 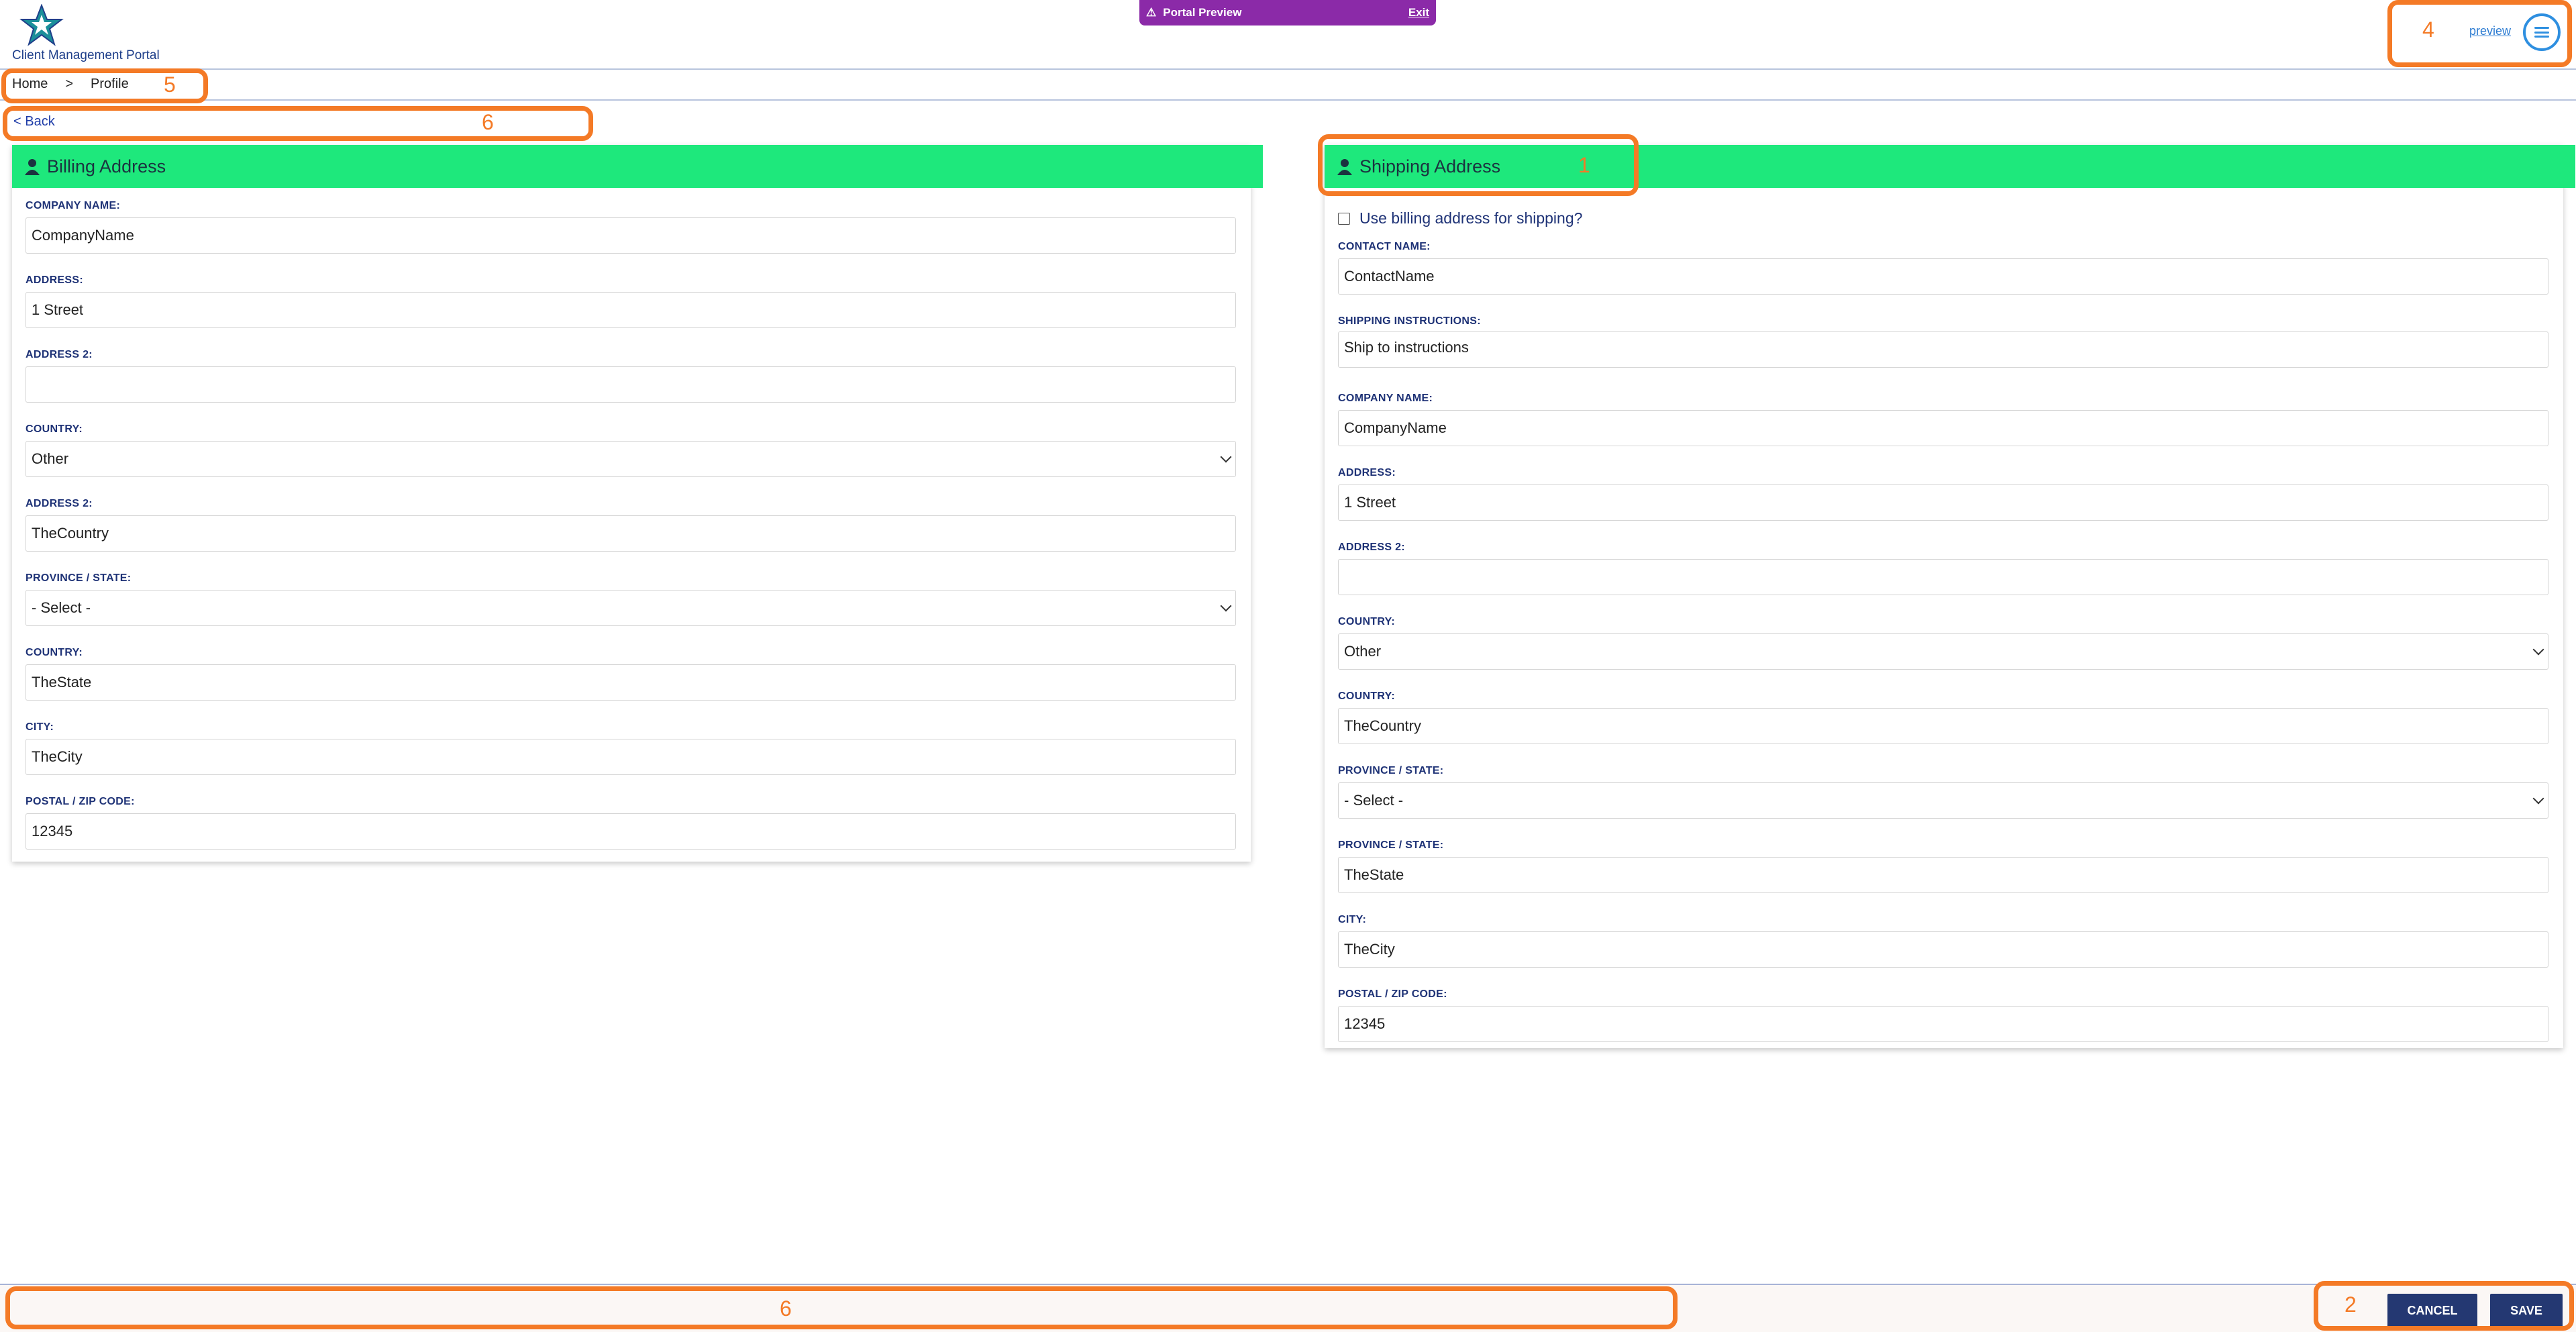 What do you see at coordinates (2428, 29) in the screenshot?
I see `annotation-number-4: 4` at bounding box center [2428, 29].